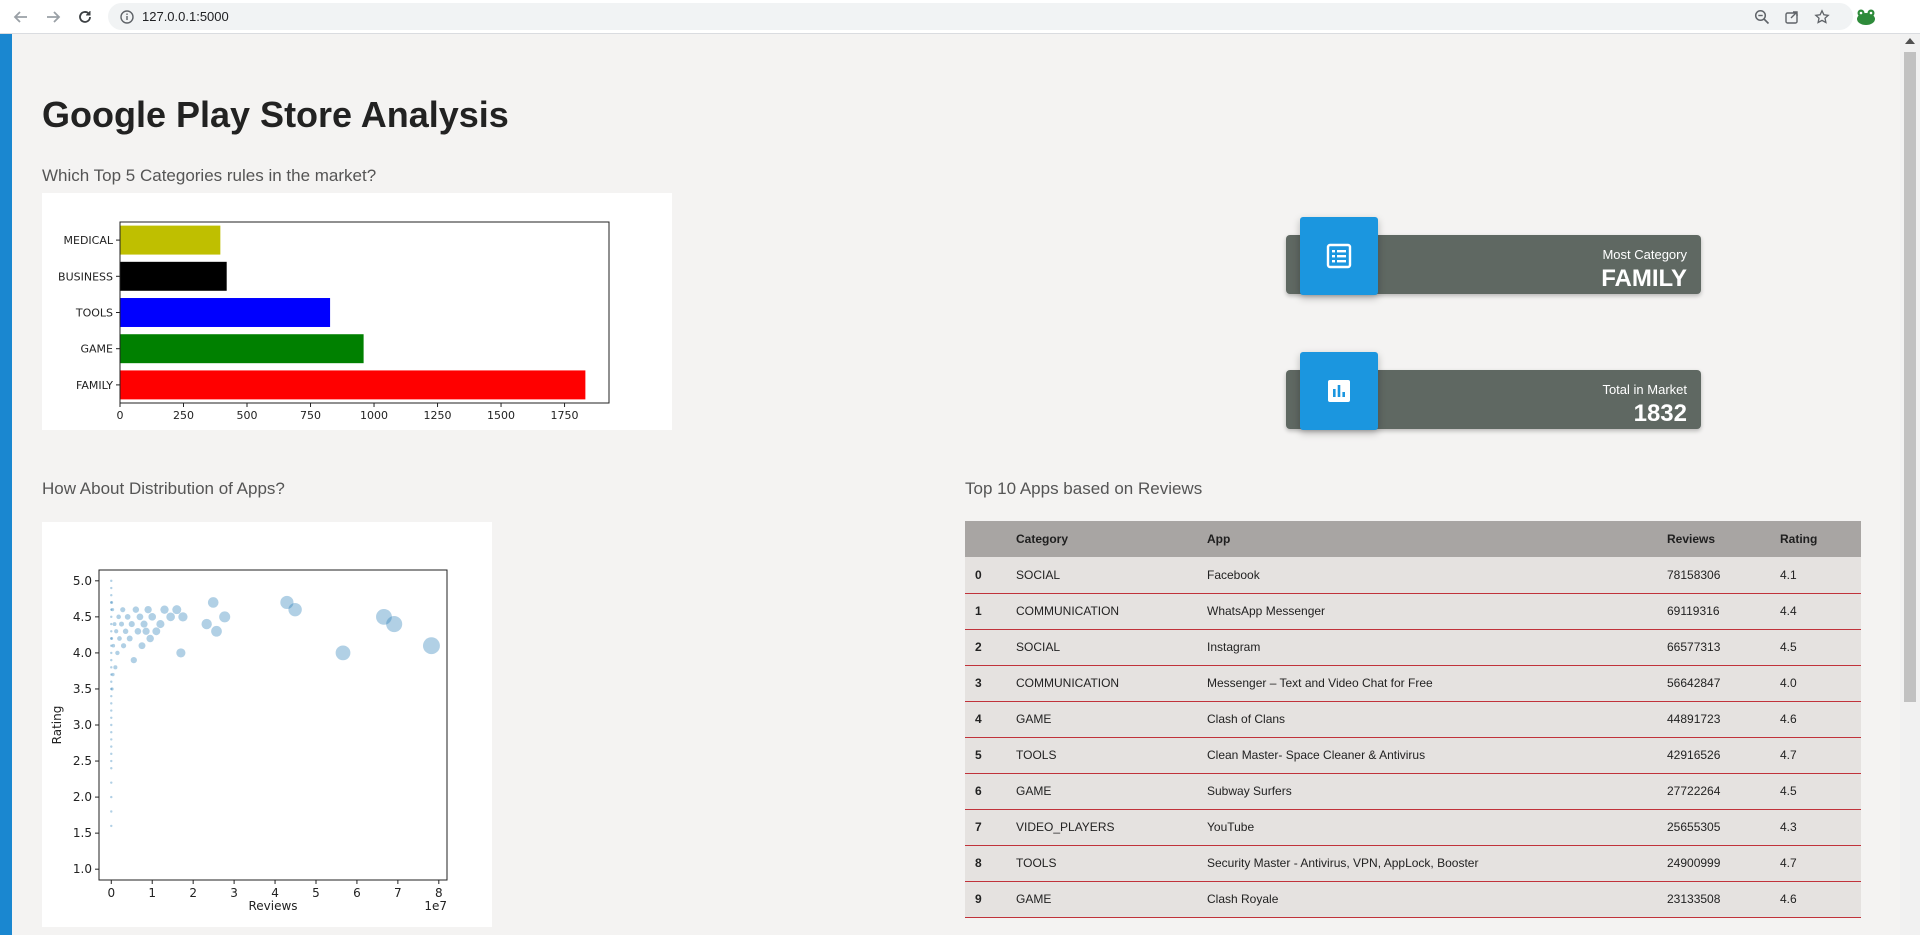  What do you see at coordinates (435, 906) in the screenshot?
I see `x-axis-offset-label: 1e7` at bounding box center [435, 906].